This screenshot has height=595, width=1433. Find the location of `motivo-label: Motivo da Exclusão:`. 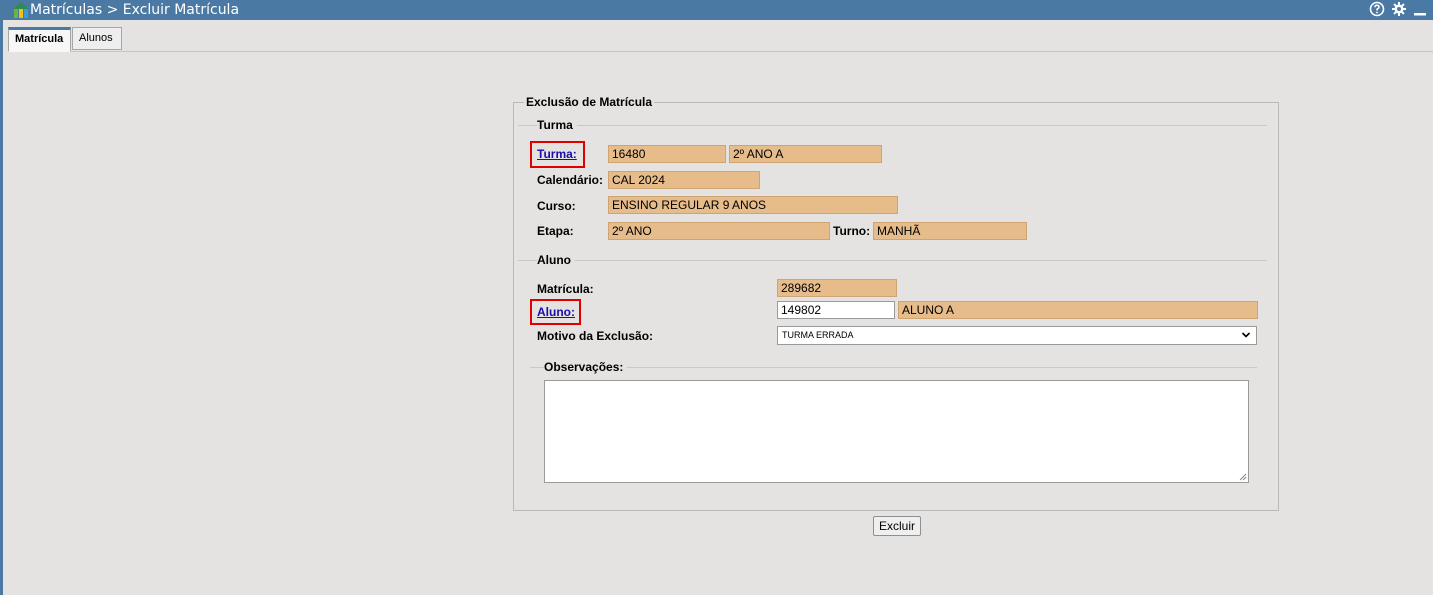

motivo-label: Motivo da Exclusão: is located at coordinates (595, 336).